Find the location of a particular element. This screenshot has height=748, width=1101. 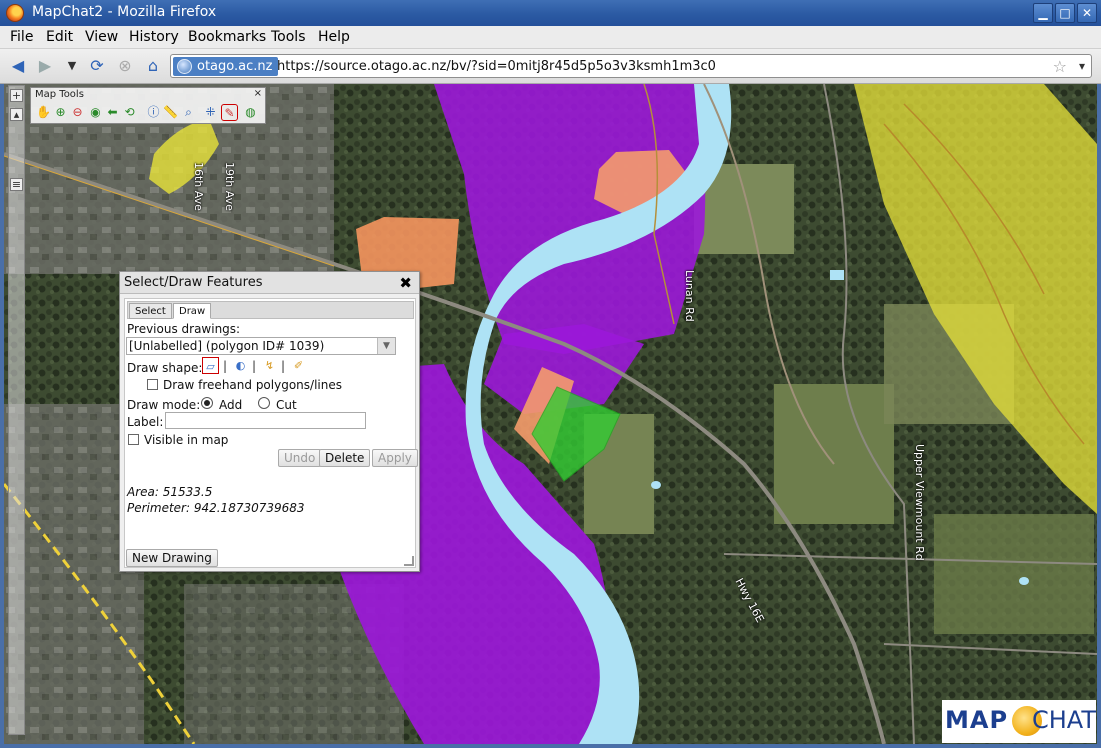

previous-view-icon: ⬅ is located at coordinates (112, 112).